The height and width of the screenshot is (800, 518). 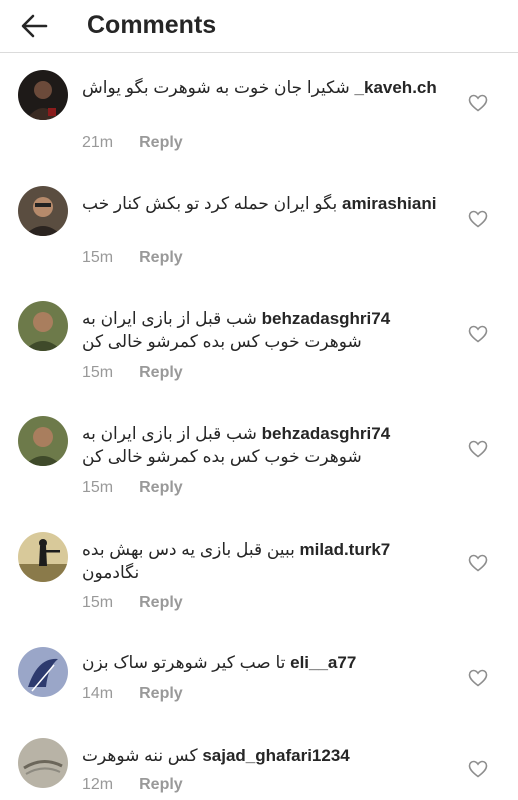 What do you see at coordinates (98, 784) in the screenshot?
I see `comment-time: 12m` at bounding box center [98, 784].